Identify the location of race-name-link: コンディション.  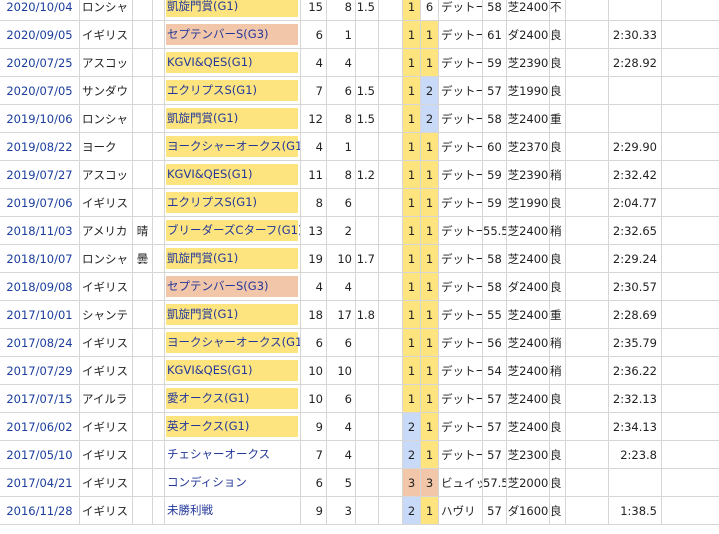
(232, 482).